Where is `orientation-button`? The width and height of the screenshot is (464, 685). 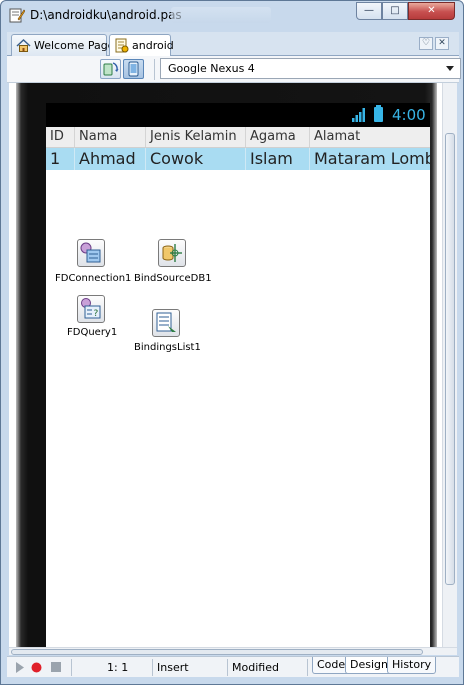
orientation-button is located at coordinates (110, 69).